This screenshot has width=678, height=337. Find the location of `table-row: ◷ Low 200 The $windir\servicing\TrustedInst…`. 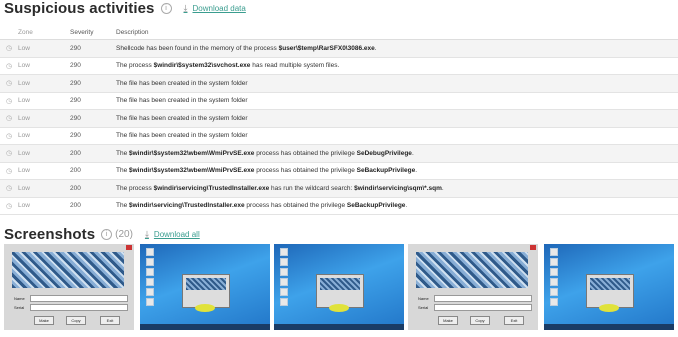

table-row: ◷ Low 200 The $windir\servicing\TrustedInst… is located at coordinates (339, 206).